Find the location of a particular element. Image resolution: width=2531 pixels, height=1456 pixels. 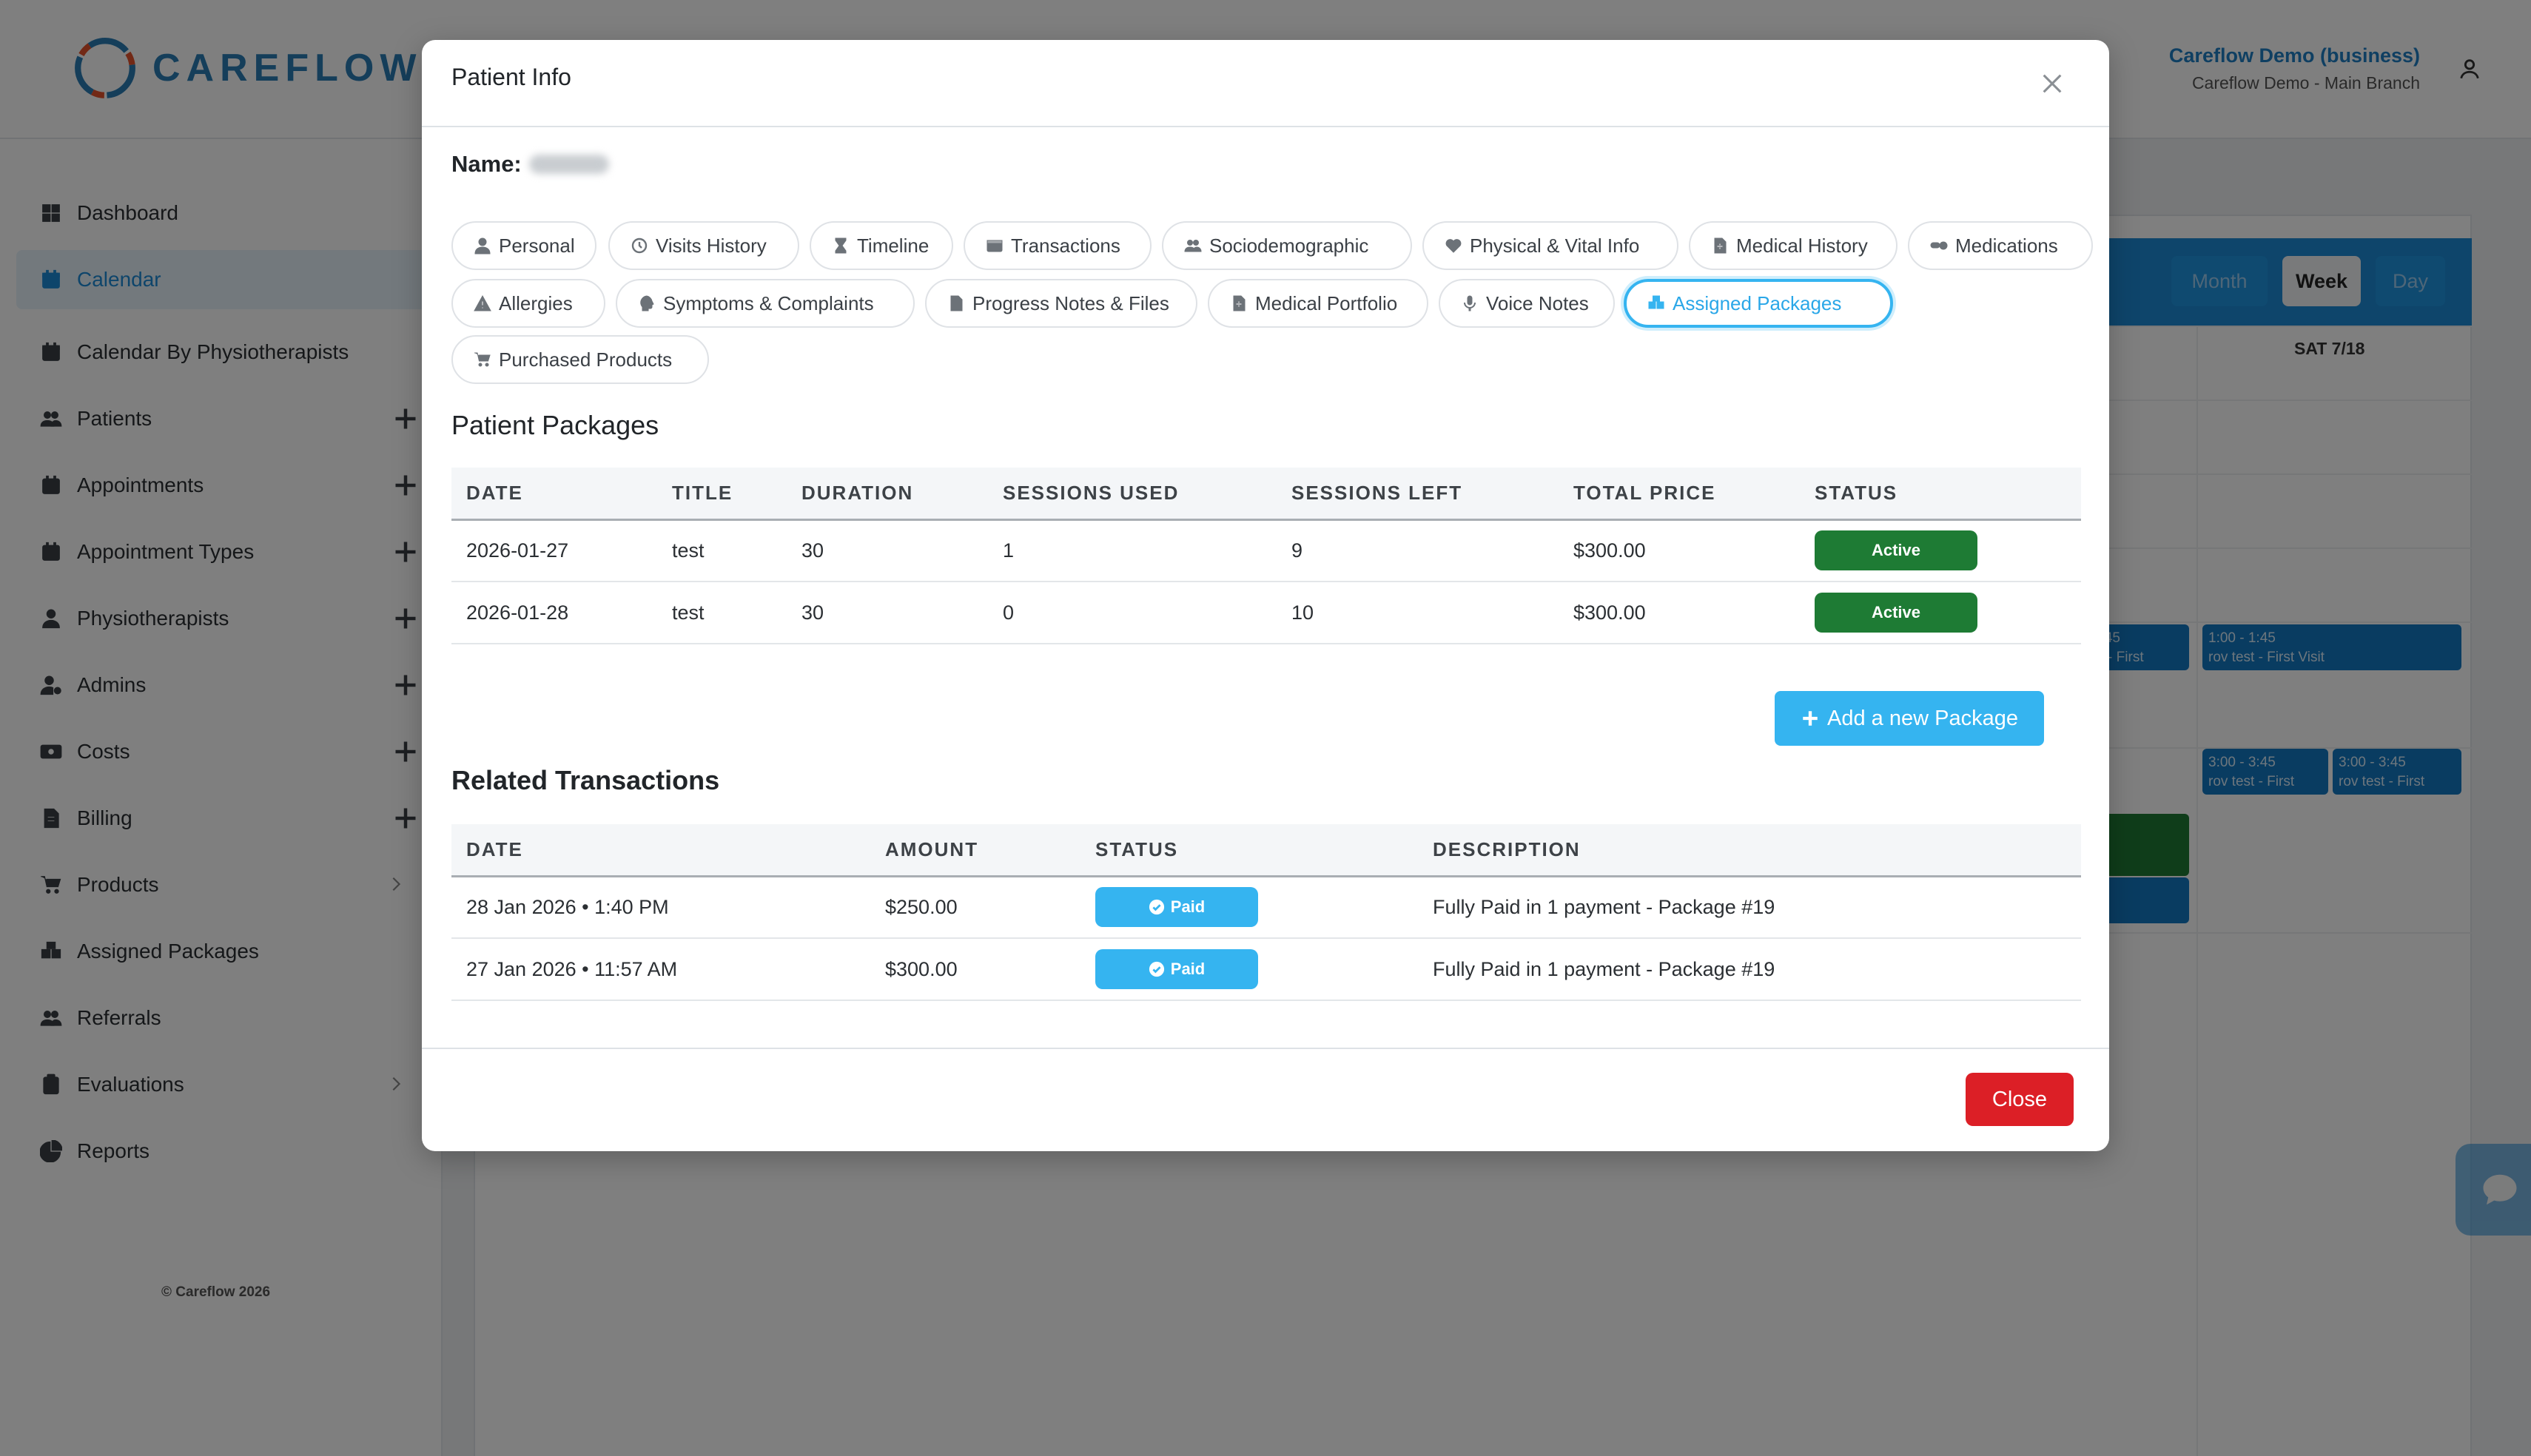

tab-allergies: Allergies is located at coordinates (528, 303).